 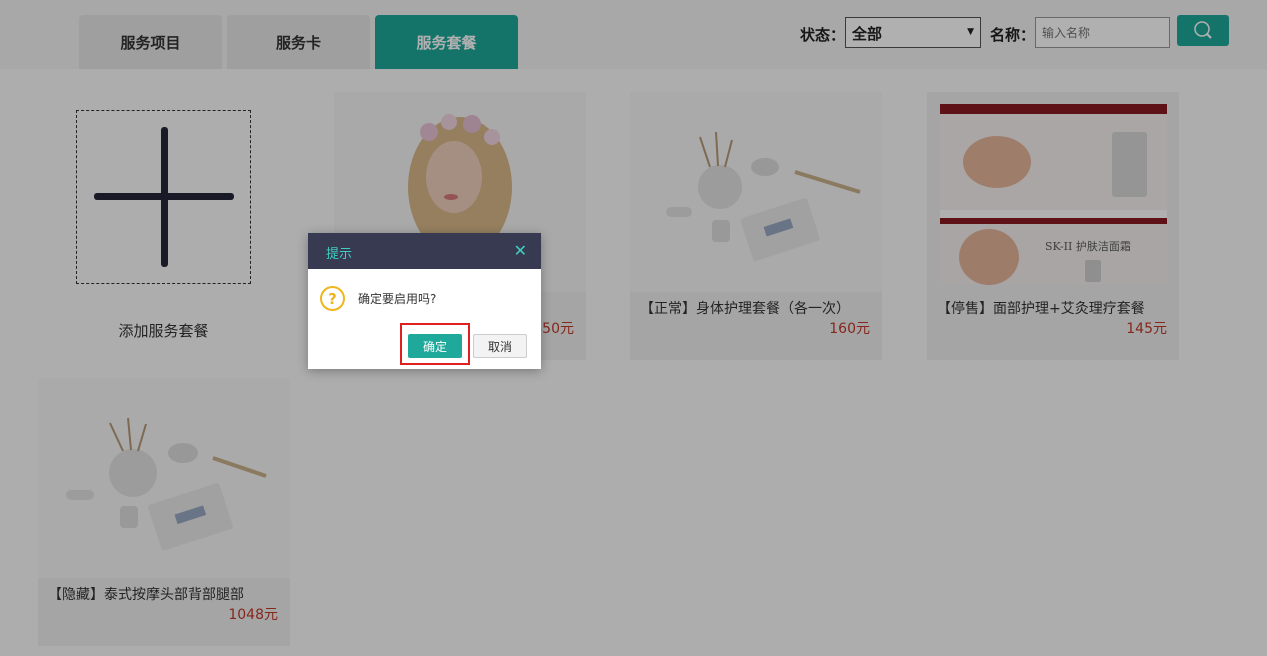 What do you see at coordinates (424, 251) in the screenshot?
I see `dialog-header: 提示` at bounding box center [424, 251].